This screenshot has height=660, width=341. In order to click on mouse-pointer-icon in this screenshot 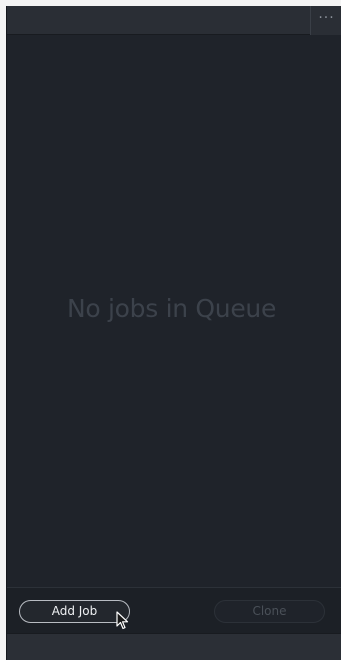, I will do `click(122, 620)`.